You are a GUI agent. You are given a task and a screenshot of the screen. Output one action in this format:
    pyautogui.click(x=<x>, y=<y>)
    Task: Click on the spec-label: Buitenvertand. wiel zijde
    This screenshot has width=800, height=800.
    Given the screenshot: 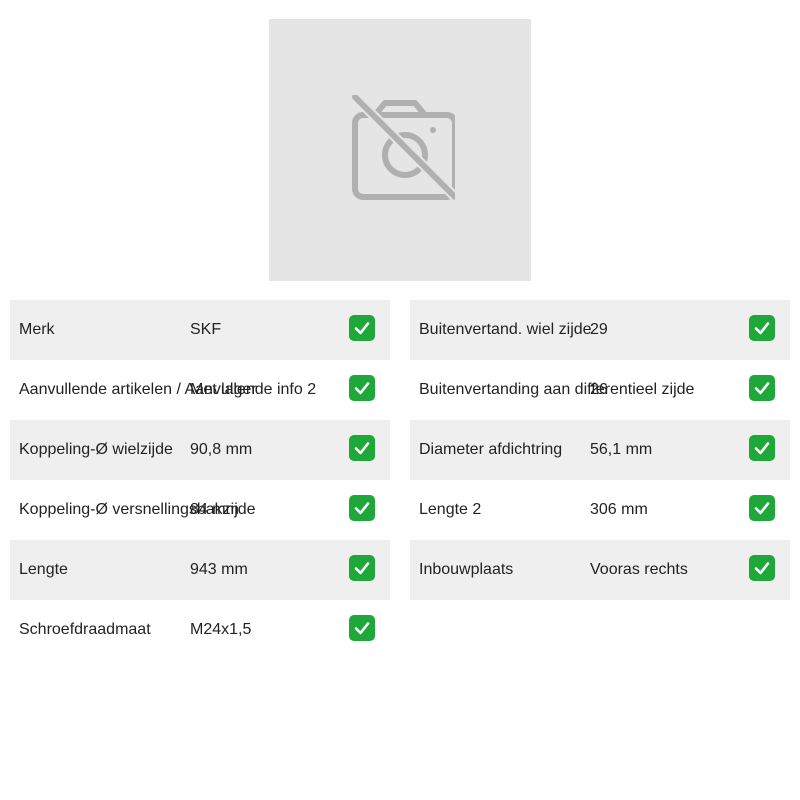 What is the action you would take?
    pyautogui.click(x=505, y=329)
    